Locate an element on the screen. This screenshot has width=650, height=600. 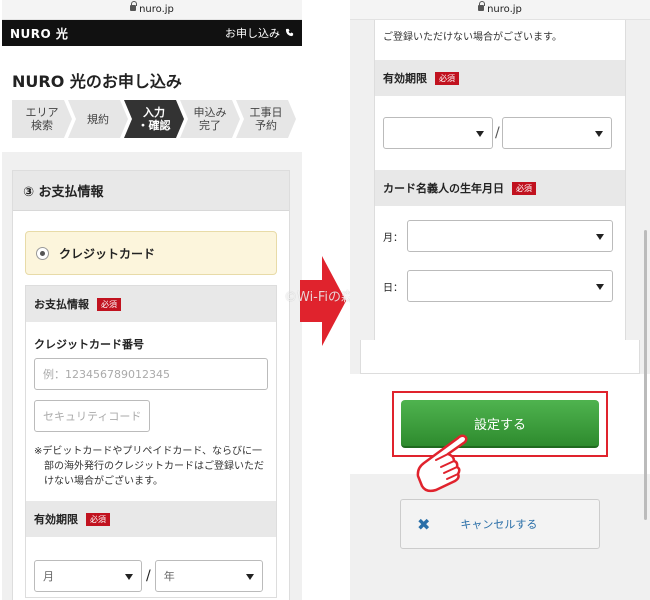
step-label: 検索 is located at coordinates (42, 125).